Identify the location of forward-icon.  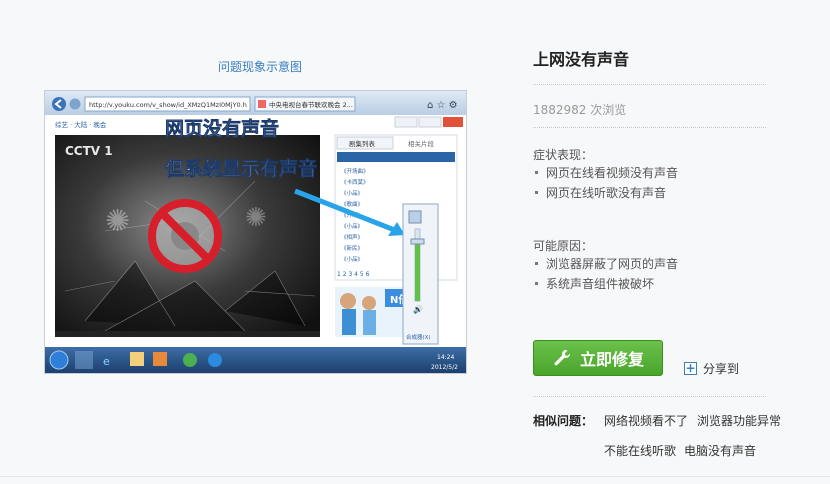
(75, 104).